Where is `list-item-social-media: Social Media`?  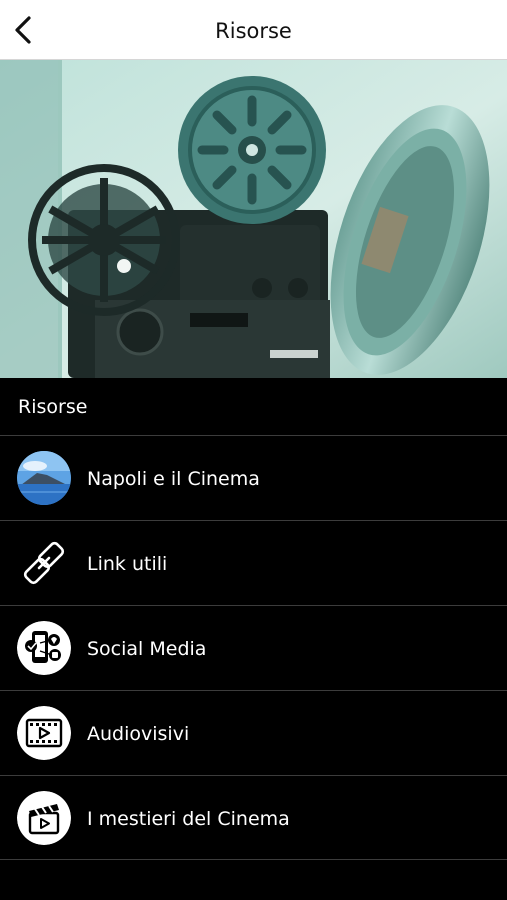 list-item-social-media: Social Media is located at coordinates (253, 647).